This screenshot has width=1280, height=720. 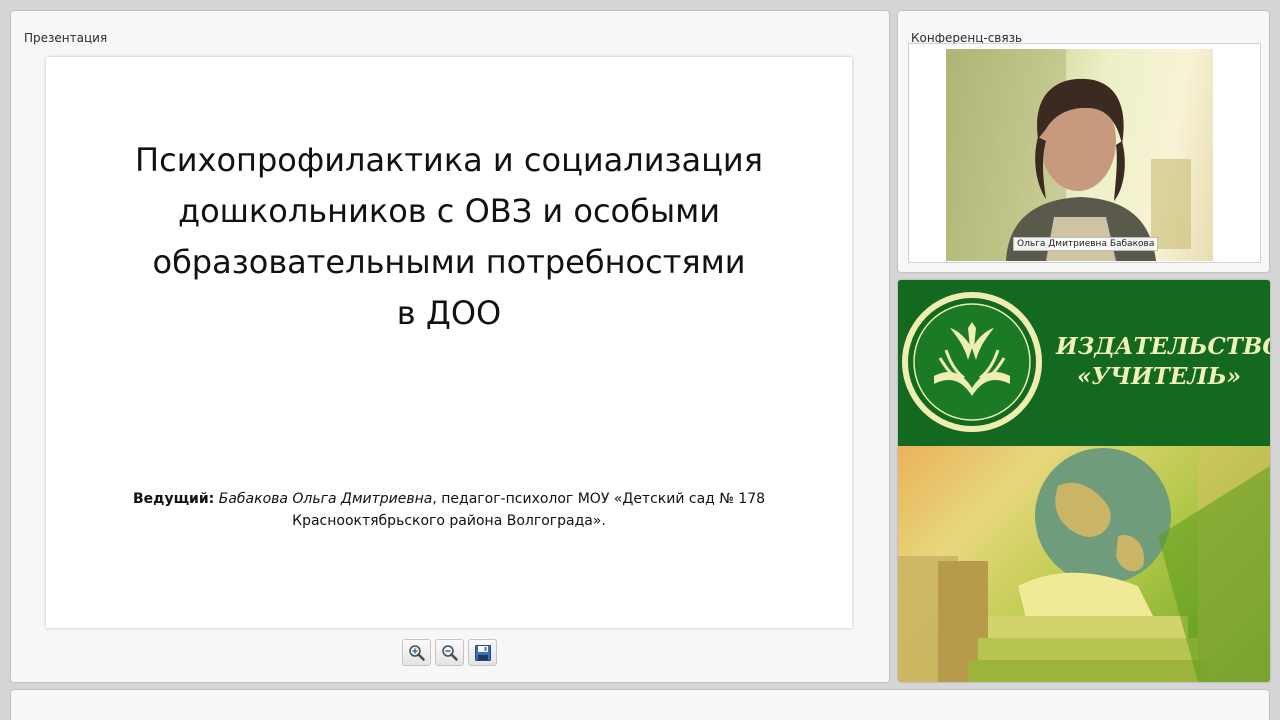 What do you see at coordinates (972, 362) in the screenshot?
I see `publisher-logo-icon` at bounding box center [972, 362].